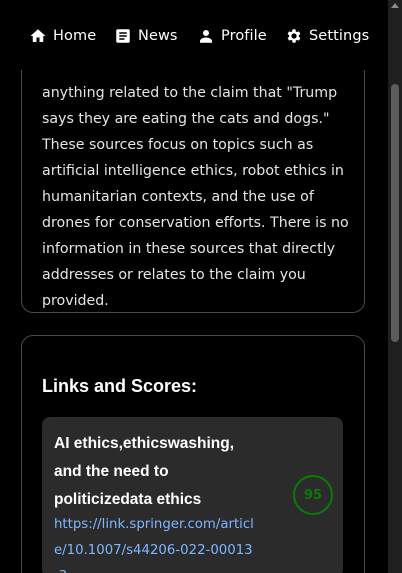  What do you see at coordinates (123, 36) in the screenshot?
I see `news-icon` at bounding box center [123, 36].